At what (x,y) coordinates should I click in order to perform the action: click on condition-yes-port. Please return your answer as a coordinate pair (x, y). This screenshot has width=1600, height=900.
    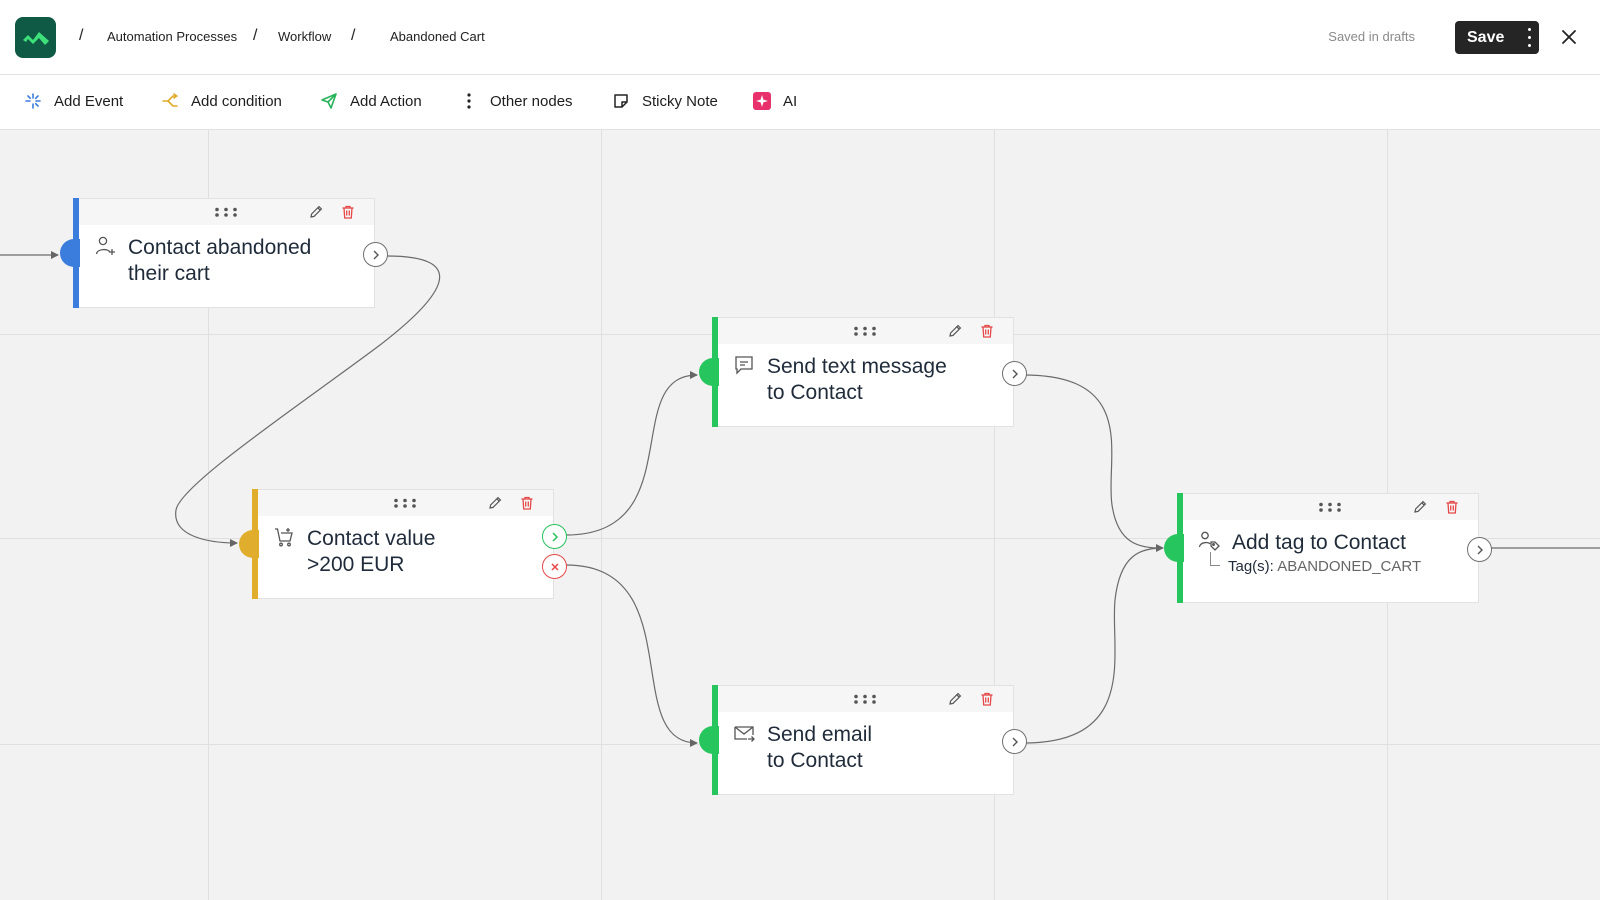
    Looking at the image, I should click on (554, 536).